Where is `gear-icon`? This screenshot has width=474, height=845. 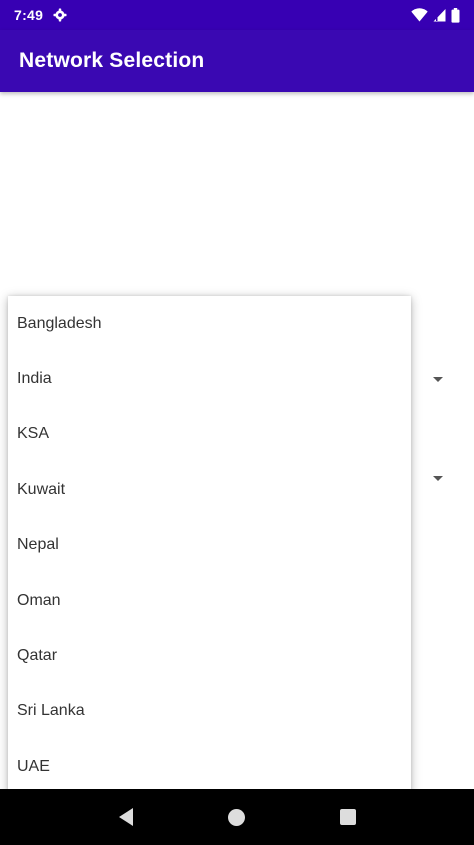
gear-icon is located at coordinates (60, 15).